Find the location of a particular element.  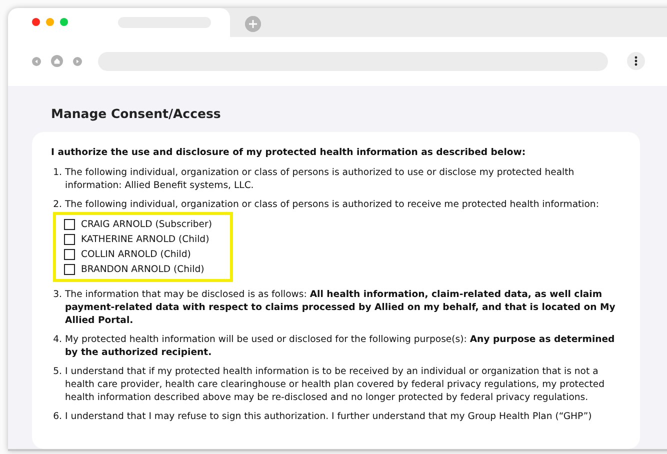

more-menu-icon is located at coordinates (636, 61).